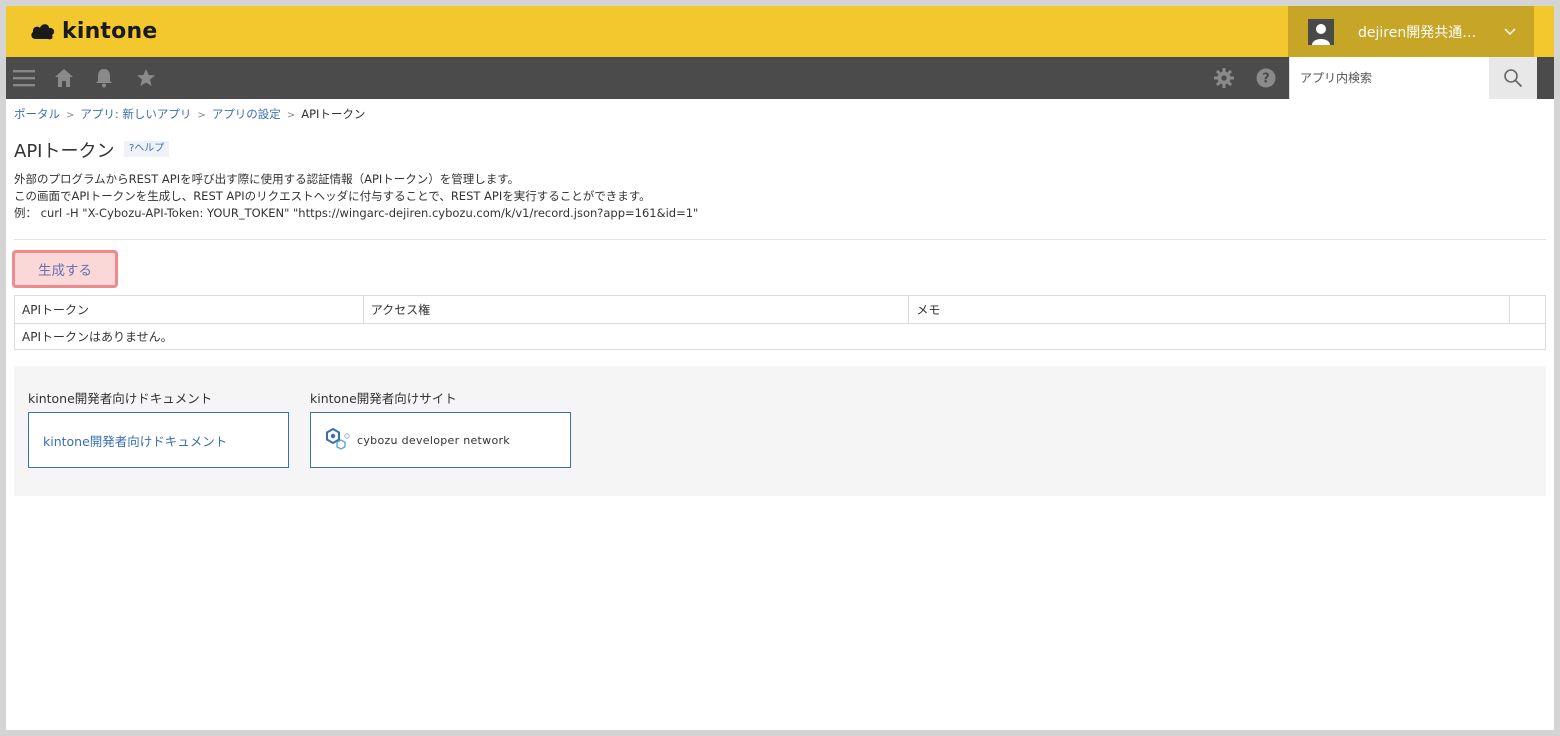 This screenshot has height=736, width=1560. Describe the element at coordinates (433, 440) in the screenshot. I see `cdn-link-label: cybozu developer network` at that location.